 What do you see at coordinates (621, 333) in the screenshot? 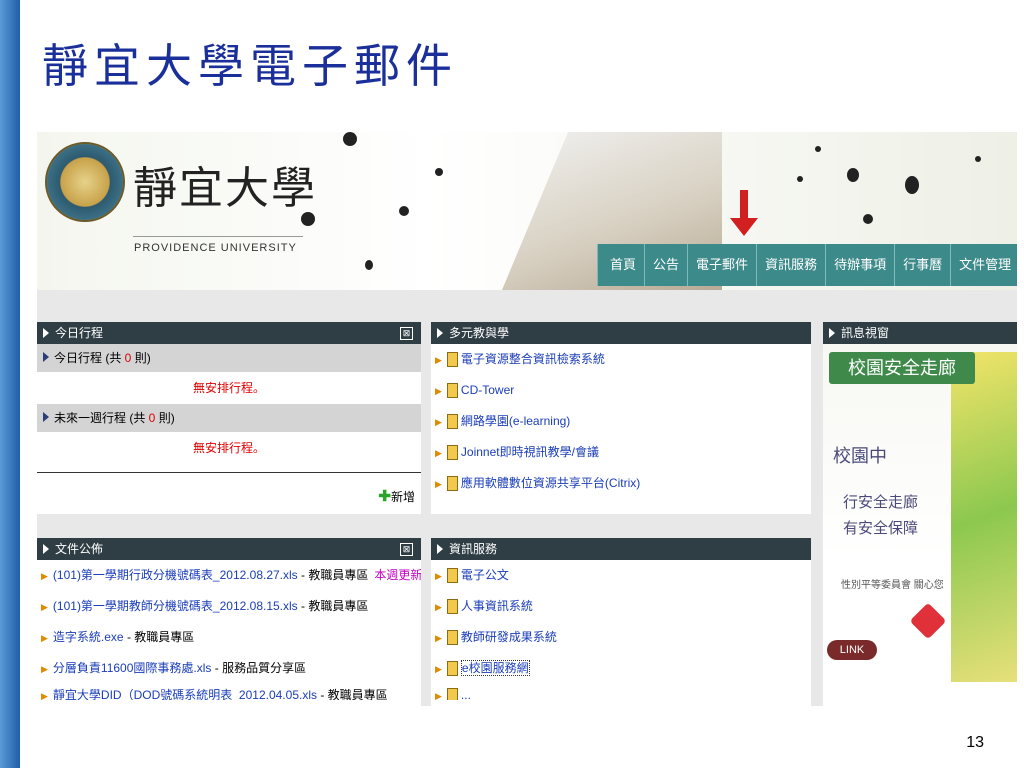
I see `panel-header: 多元教與學` at bounding box center [621, 333].